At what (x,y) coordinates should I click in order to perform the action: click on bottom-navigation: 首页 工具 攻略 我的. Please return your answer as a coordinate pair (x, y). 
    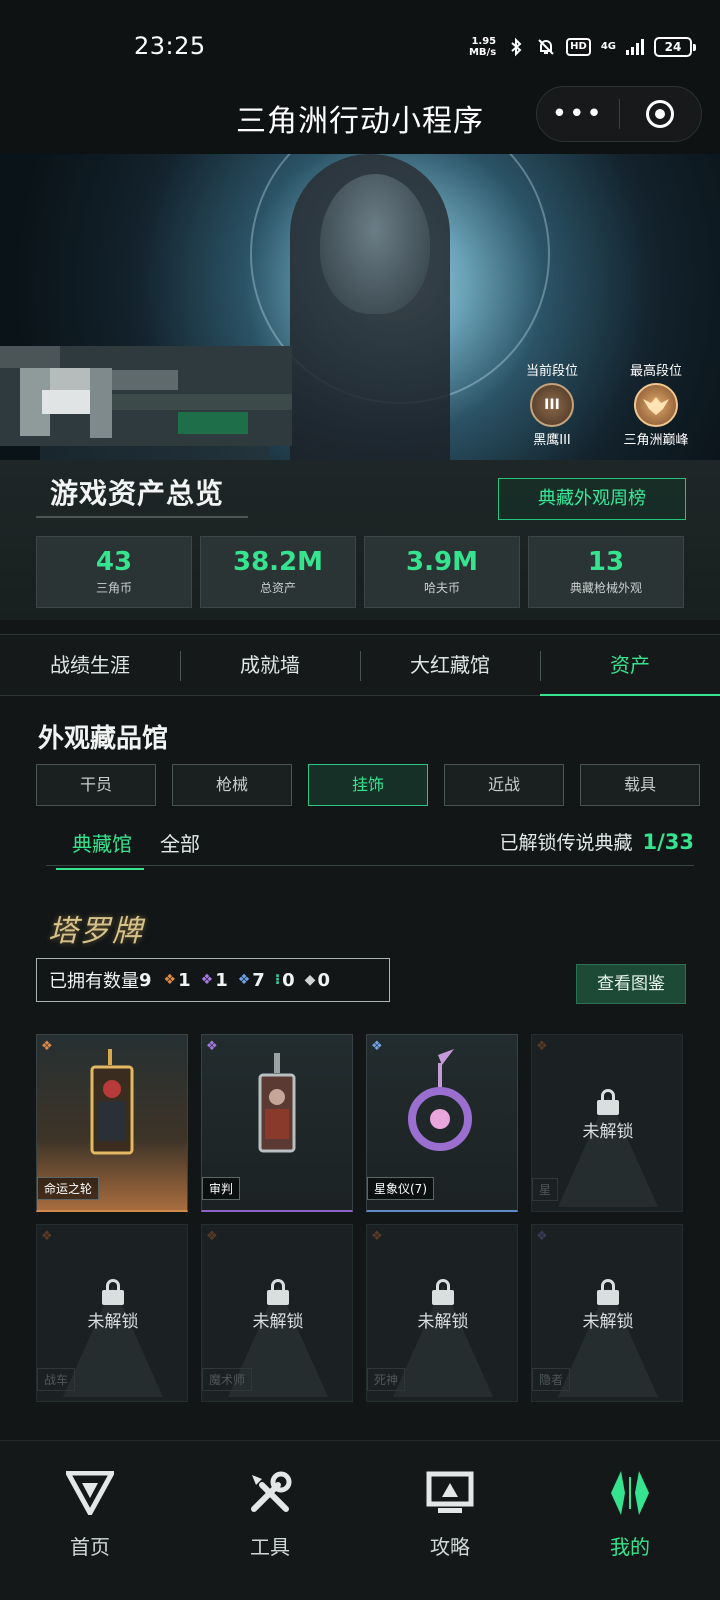
    Looking at the image, I should click on (360, 1520).